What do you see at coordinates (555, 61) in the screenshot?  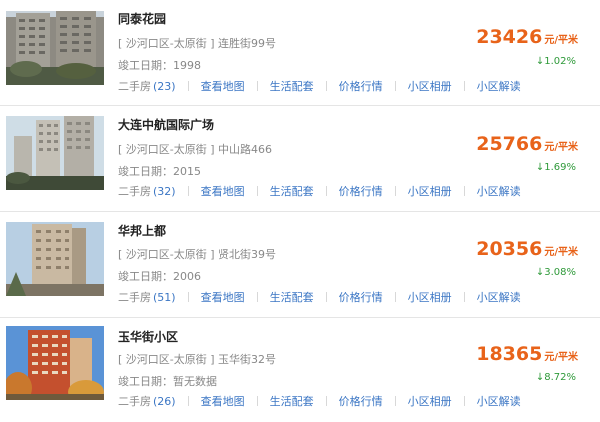 I see `price-change: ↓1.02%` at bounding box center [555, 61].